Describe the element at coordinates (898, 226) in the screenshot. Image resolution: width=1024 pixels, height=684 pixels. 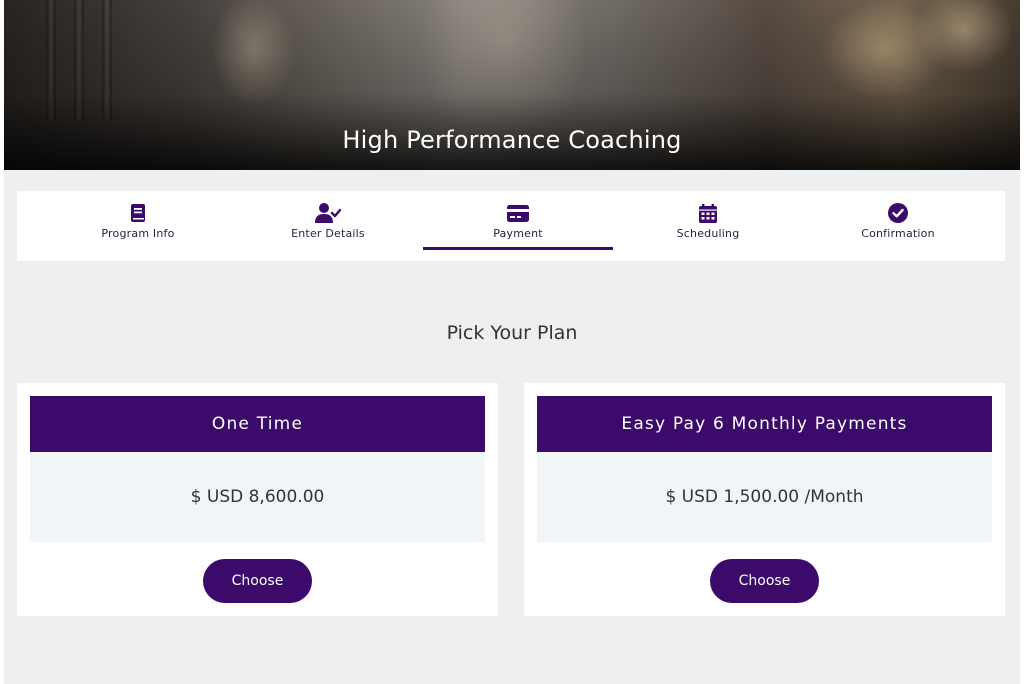
I see `step-confirmation: Confirmation` at that location.